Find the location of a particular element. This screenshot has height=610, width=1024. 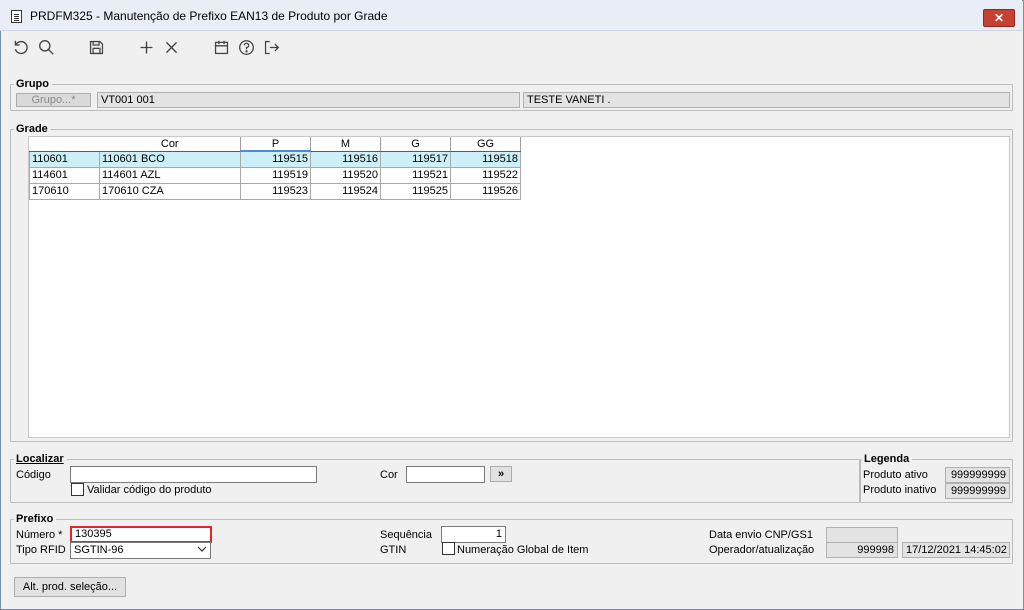

chevron-down-icon is located at coordinates (202, 551).